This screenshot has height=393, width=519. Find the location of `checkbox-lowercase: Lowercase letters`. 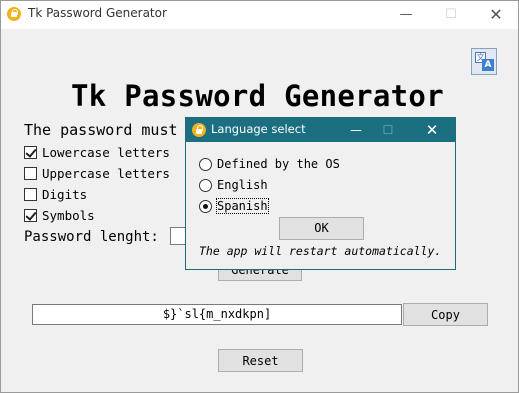

checkbox-lowercase: Lowercase letters is located at coordinates (97, 152).